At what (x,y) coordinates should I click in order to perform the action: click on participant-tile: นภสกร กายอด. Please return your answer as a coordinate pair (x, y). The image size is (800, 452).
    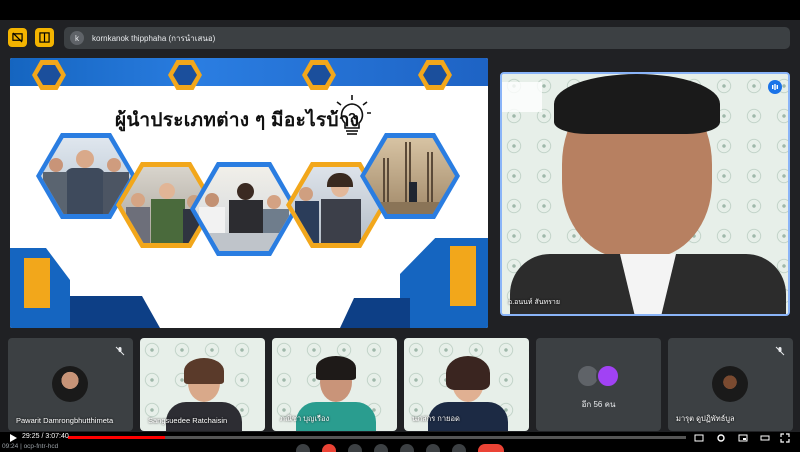
    Looking at the image, I should click on (466, 384).